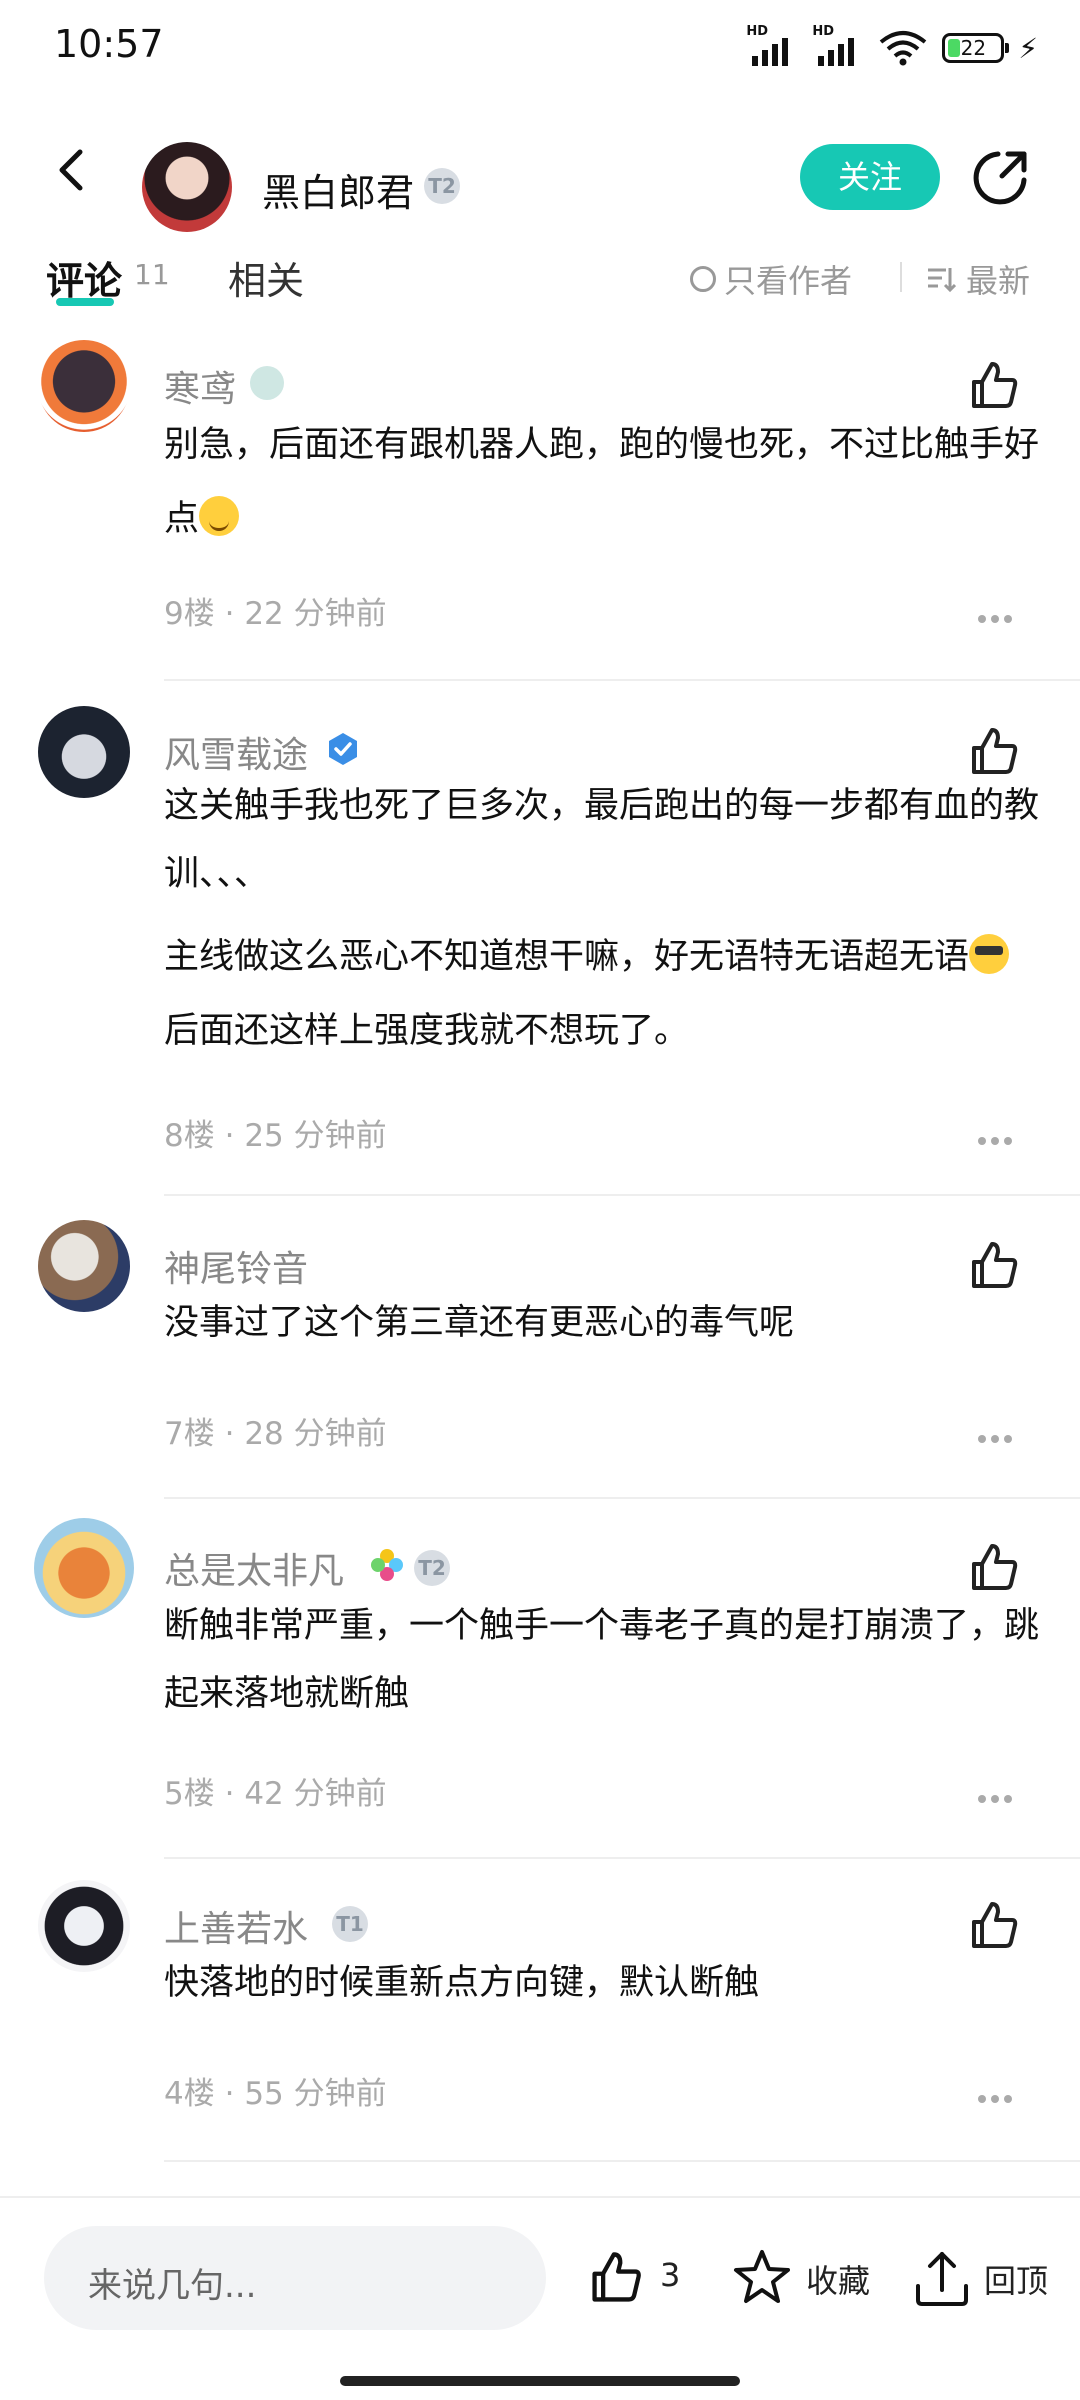  What do you see at coordinates (540, 50) in the screenshot?
I see `status-bar: 10:57 HD HD 22 ⚡` at bounding box center [540, 50].